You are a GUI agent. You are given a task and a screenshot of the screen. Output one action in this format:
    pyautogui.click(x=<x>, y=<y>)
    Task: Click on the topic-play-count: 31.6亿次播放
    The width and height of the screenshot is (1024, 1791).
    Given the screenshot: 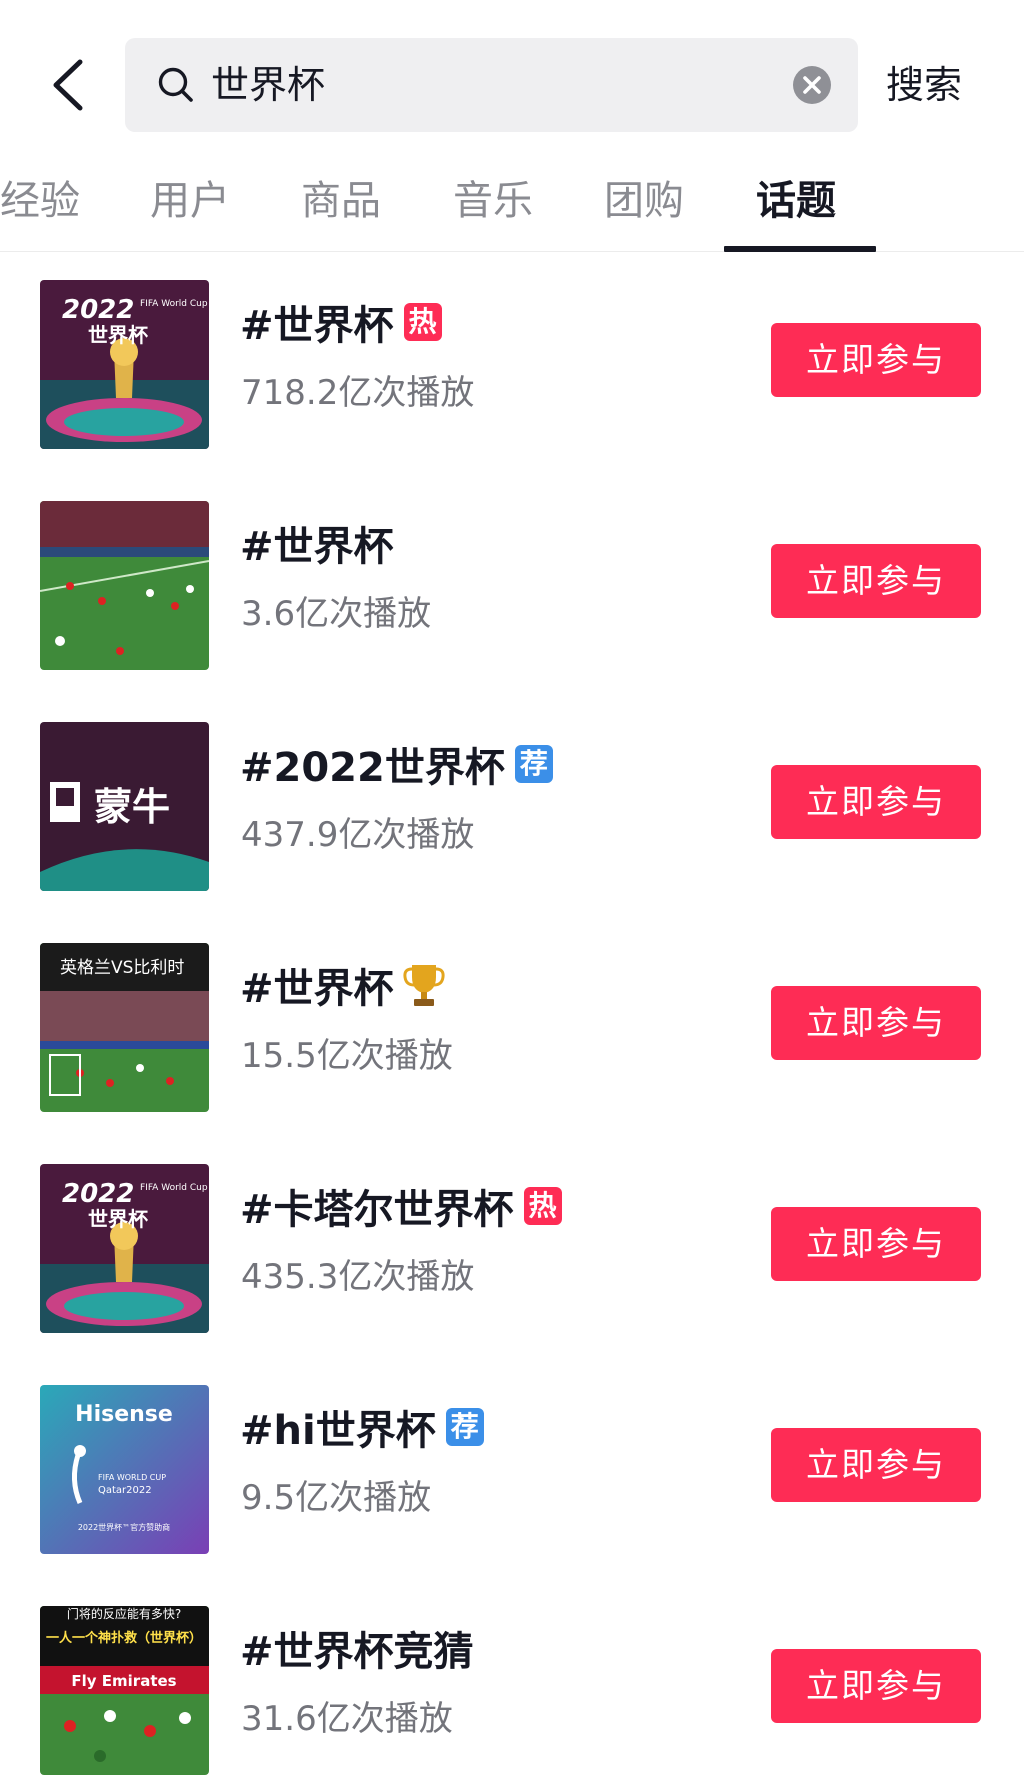 What is the action you would take?
    pyautogui.click(x=347, y=1719)
    